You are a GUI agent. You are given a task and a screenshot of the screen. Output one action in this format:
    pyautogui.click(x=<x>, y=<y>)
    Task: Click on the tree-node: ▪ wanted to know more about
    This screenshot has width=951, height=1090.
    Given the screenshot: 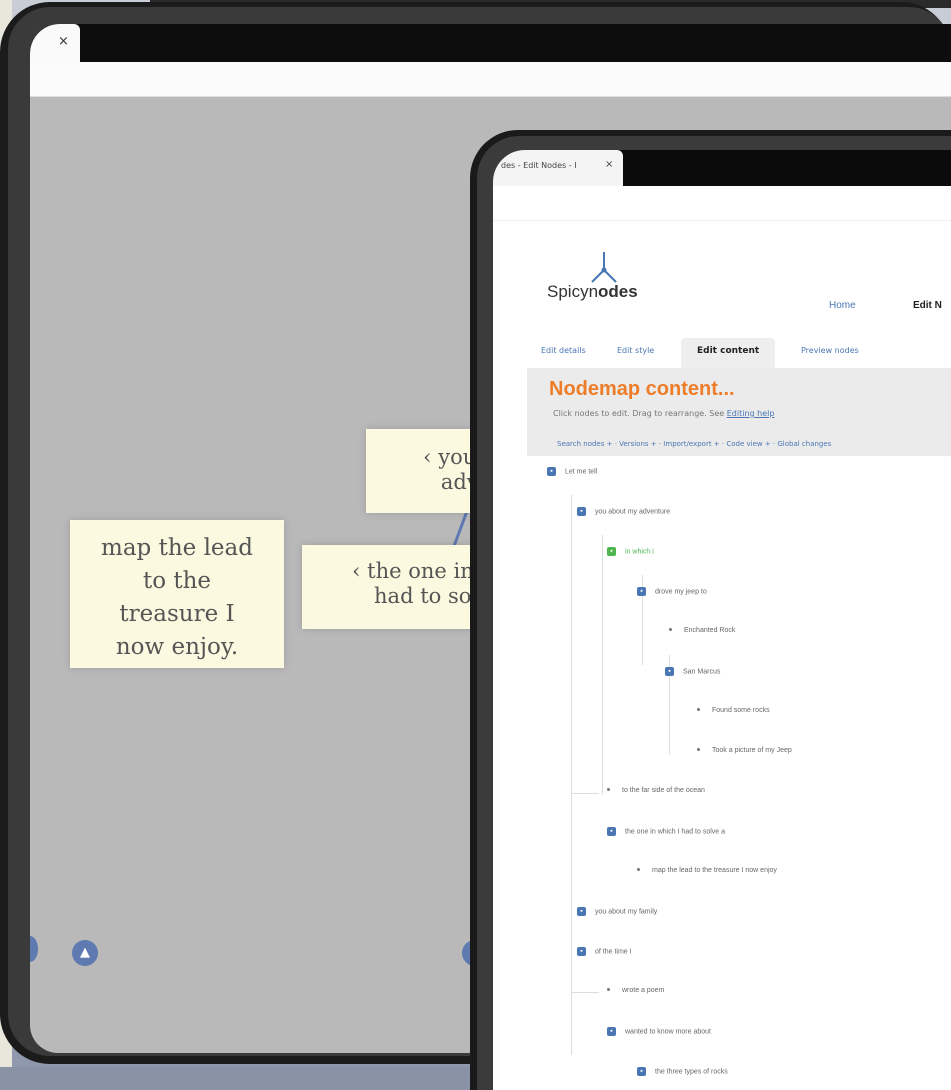 What is the action you would take?
    pyautogui.click(x=659, y=1031)
    